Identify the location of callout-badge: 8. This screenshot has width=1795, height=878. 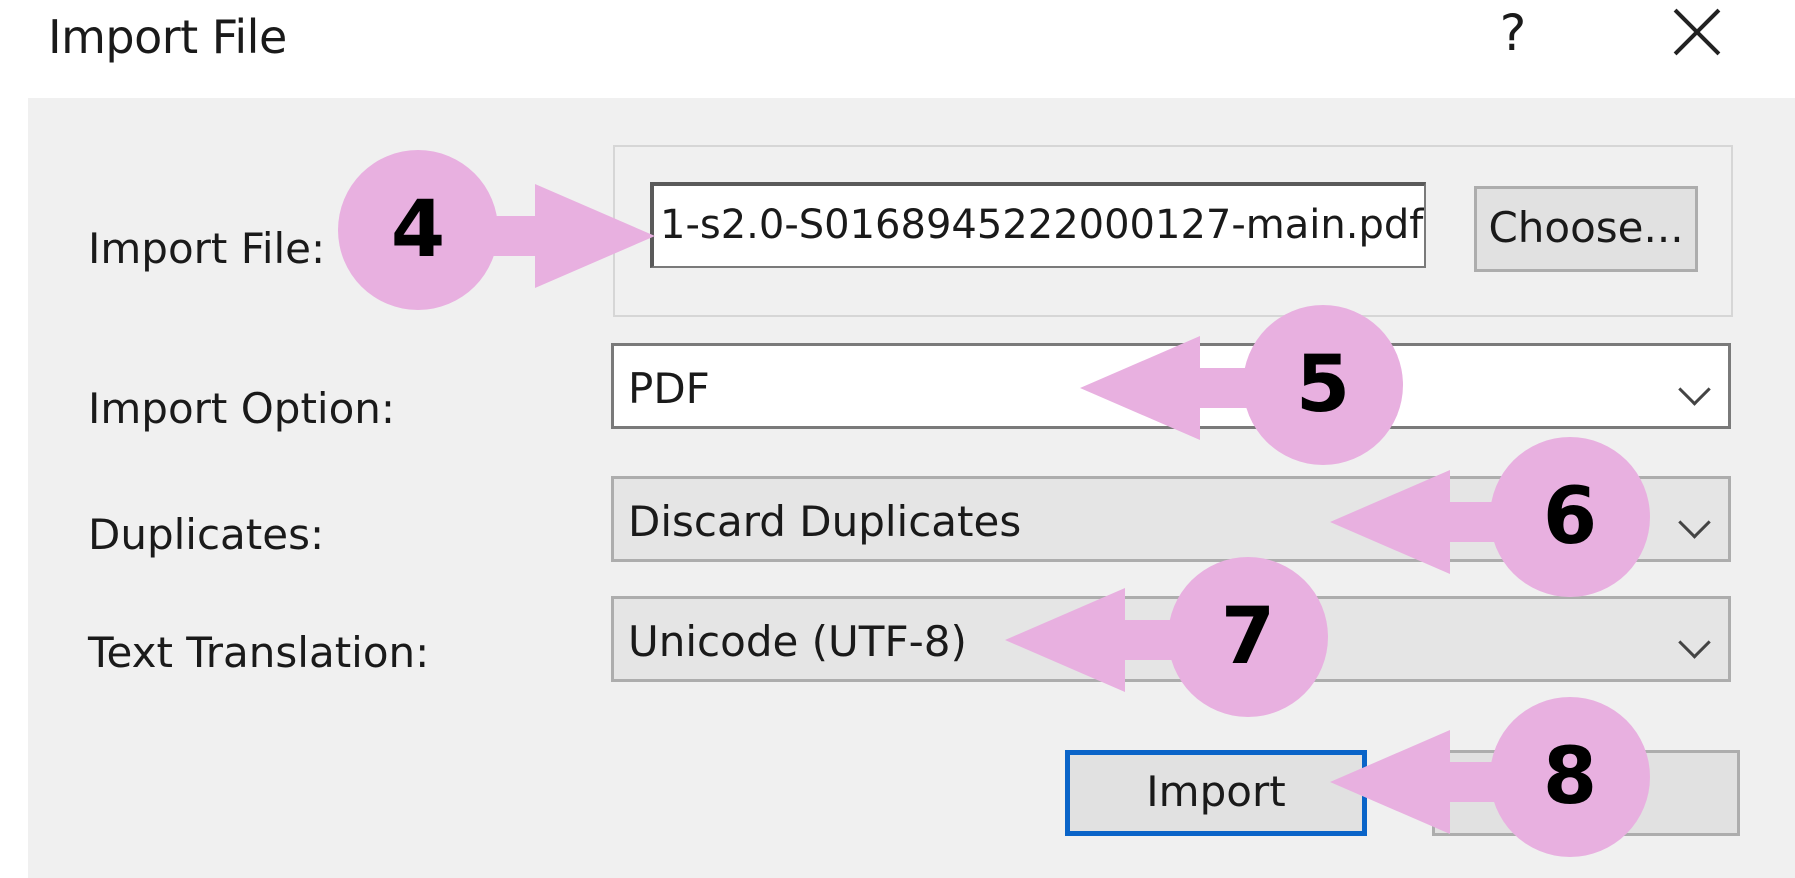
(1570, 777).